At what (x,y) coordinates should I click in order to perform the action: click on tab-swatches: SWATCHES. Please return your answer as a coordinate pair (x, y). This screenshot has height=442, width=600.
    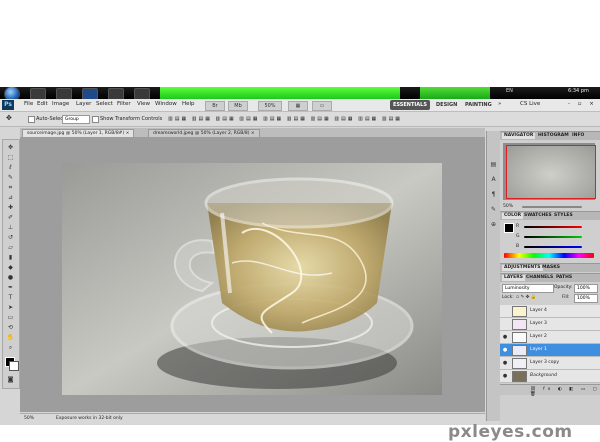
    Looking at the image, I should click on (538, 216).